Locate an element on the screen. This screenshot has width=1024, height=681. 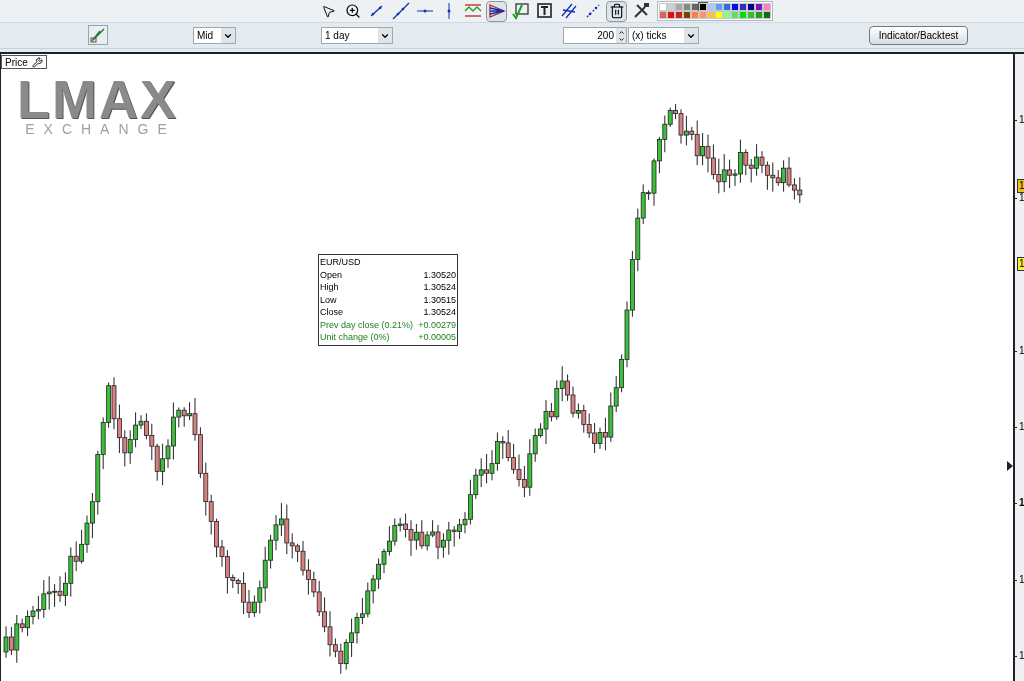
count-spinner: 200 is located at coordinates (595, 35).